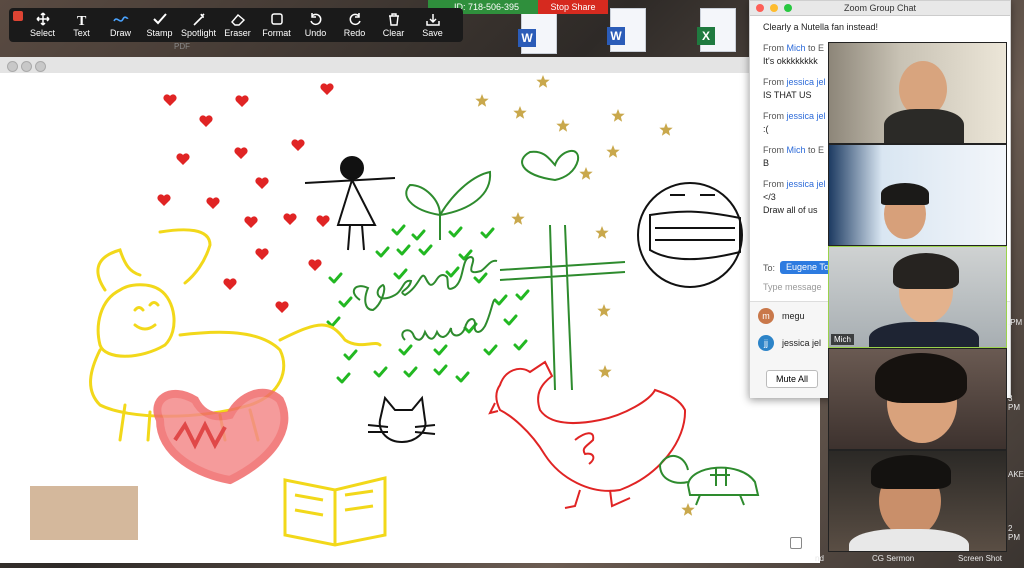  I want to click on tool-eraser: Eraser, so click(237, 25).